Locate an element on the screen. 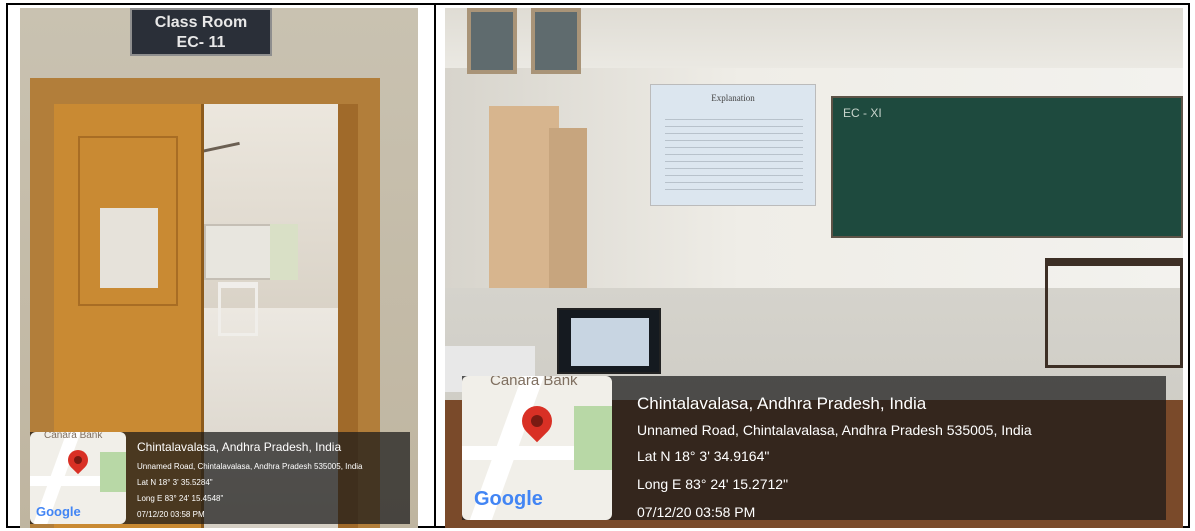 The width and height of the screenshot is (1195, 531). longitude: Long E 83° 24' 15.4548" is located at coordinates (180, 498).